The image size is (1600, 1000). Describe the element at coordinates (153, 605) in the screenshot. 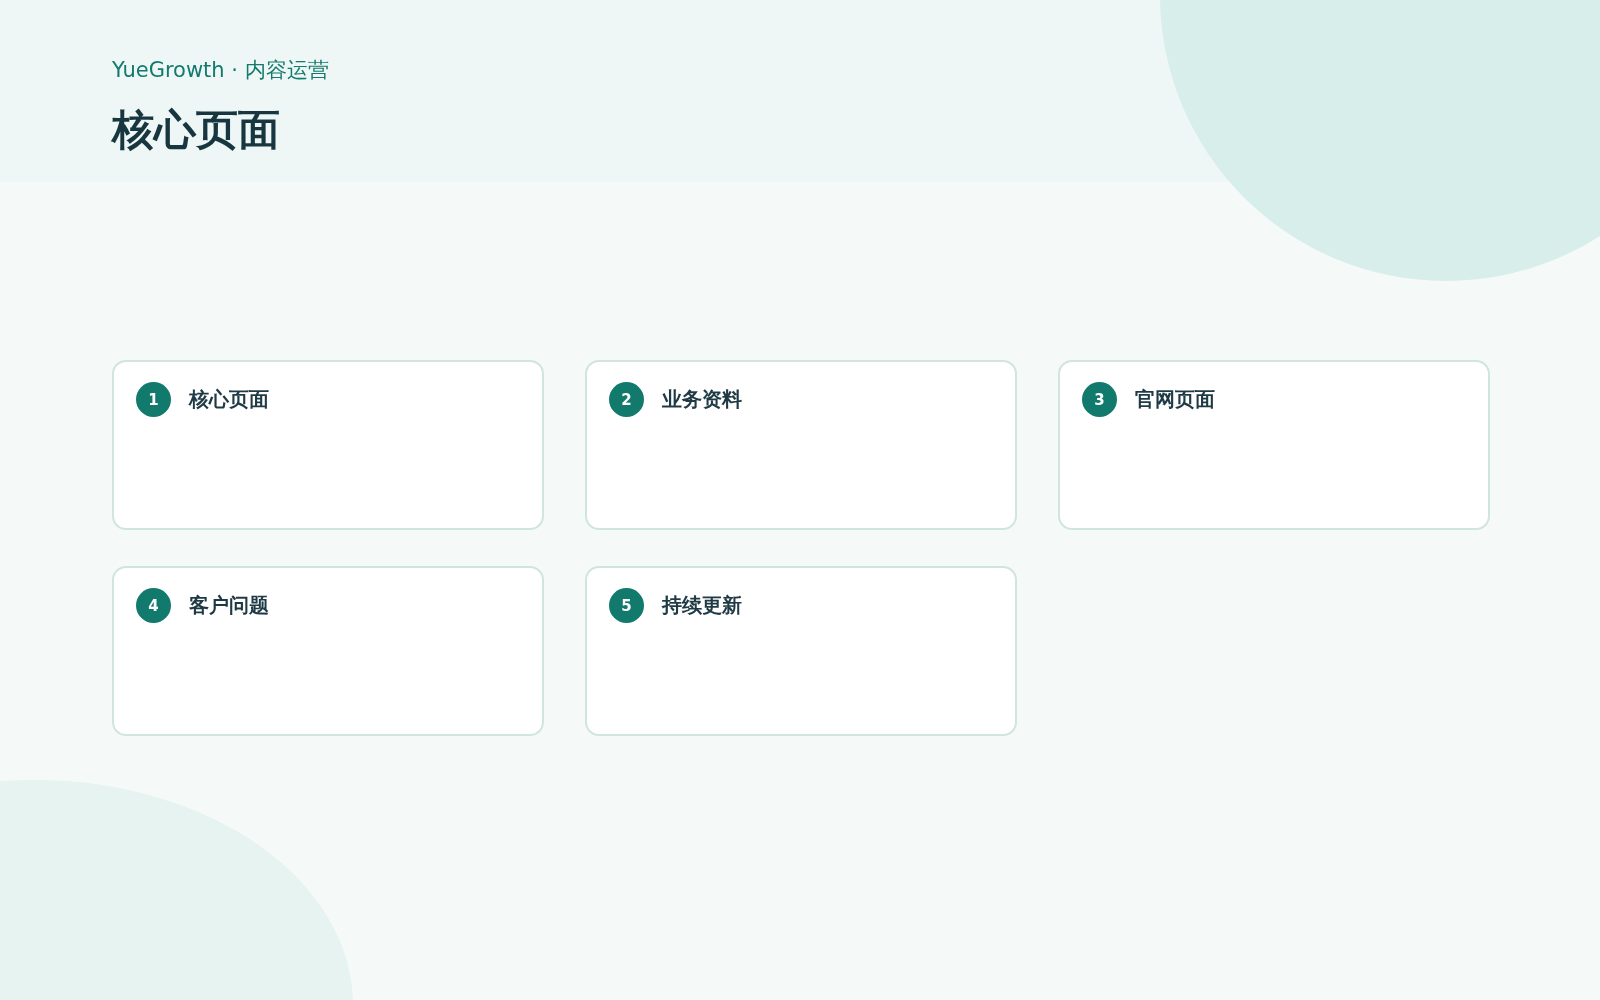

I see `number-badge: 4` at that location.